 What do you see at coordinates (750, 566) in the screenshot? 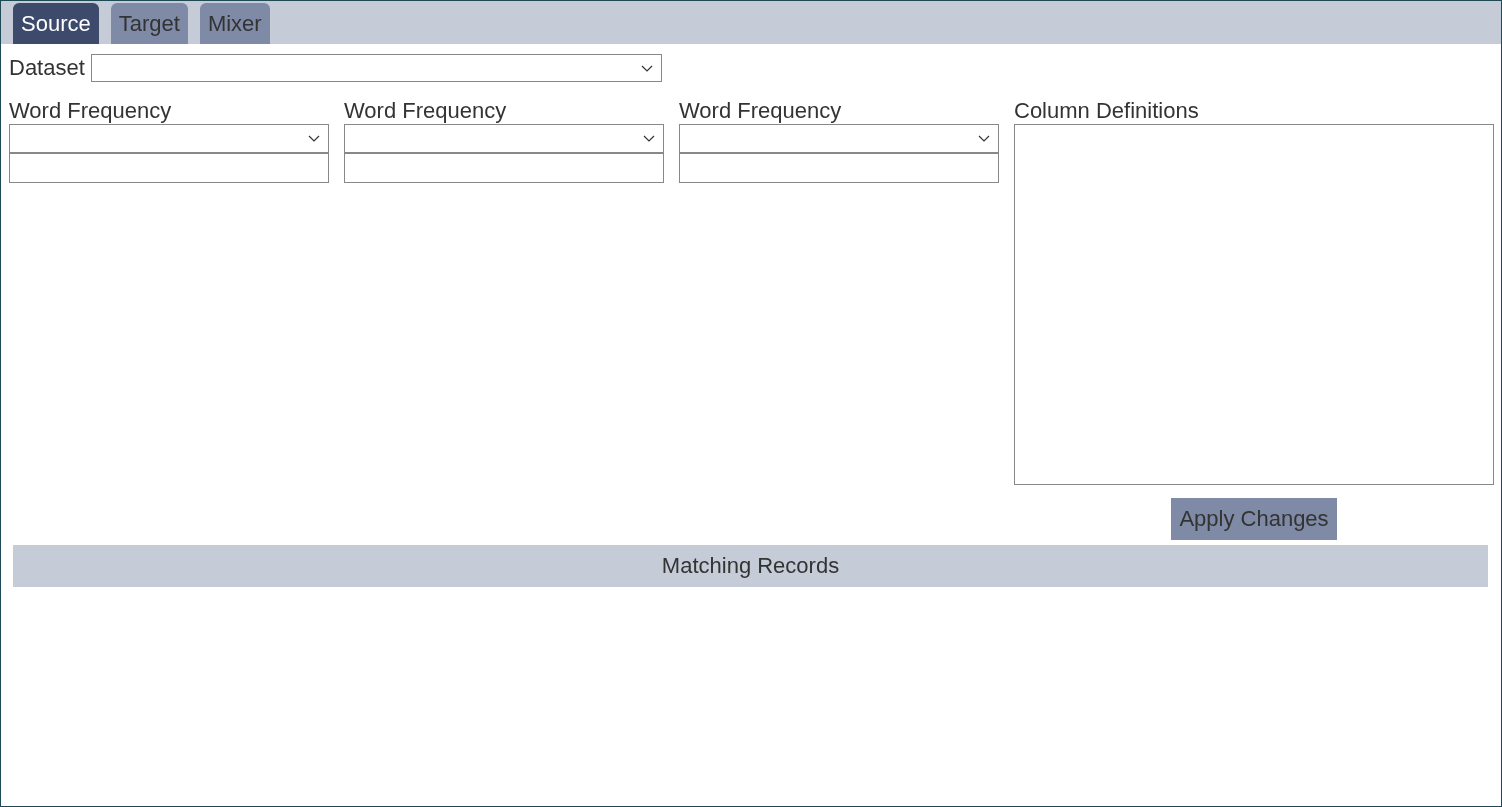
I see `matching-records-header: Matching Records` at bounding box center [750, 566].